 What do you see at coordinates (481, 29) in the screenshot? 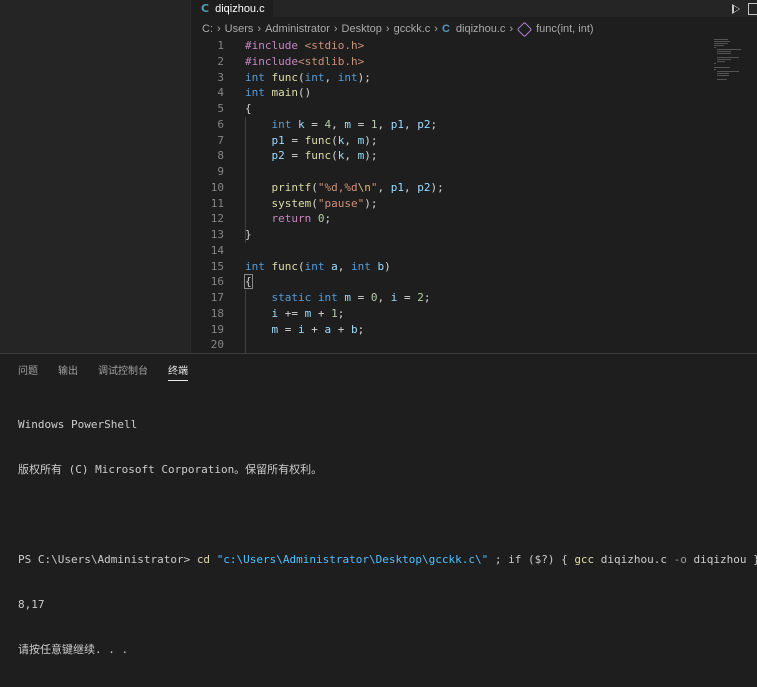
I see `breadcrumb-file: diqizhou.c` at bounding box center [481, 29].